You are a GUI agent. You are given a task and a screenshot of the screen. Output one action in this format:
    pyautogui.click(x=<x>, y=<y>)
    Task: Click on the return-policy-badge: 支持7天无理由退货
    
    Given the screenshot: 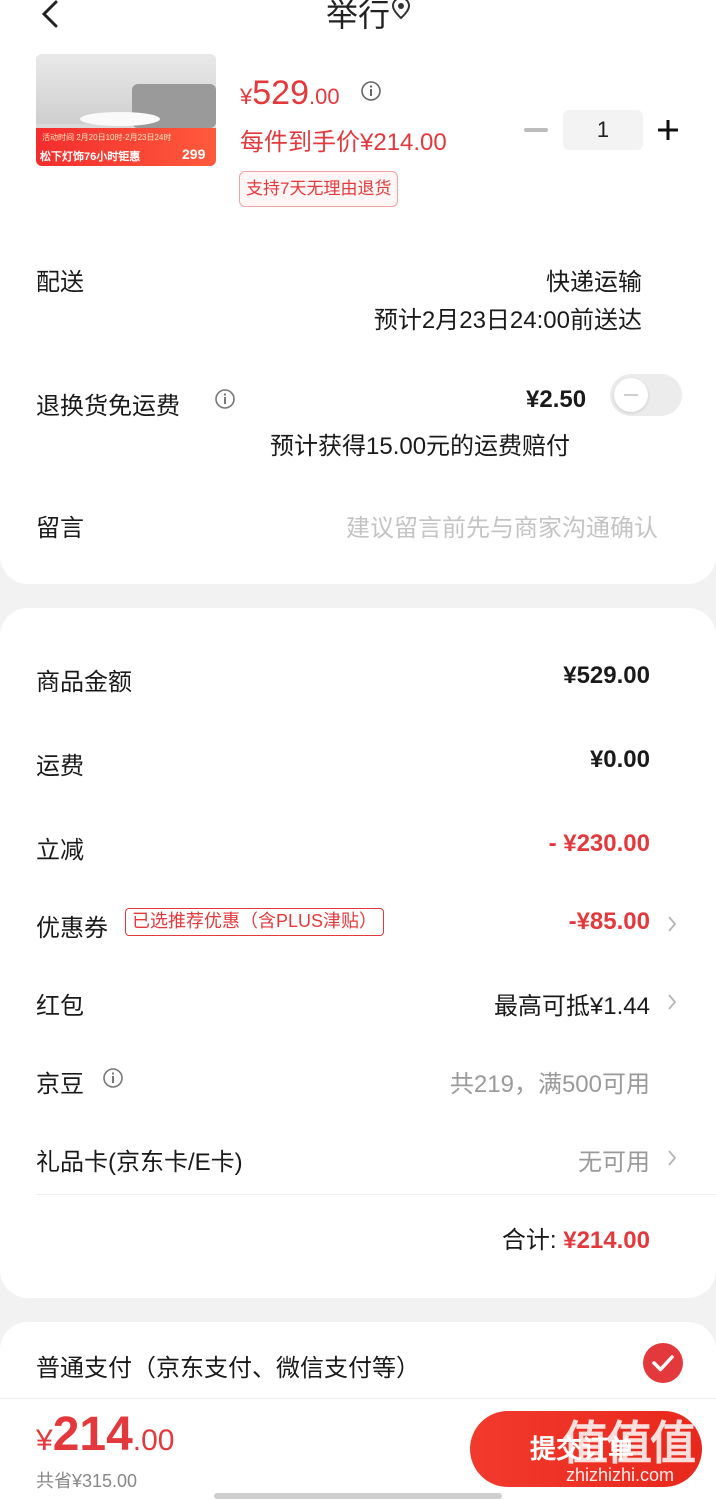 What is the action you would take?
    pyautogui.click(x=319, y=189)
    